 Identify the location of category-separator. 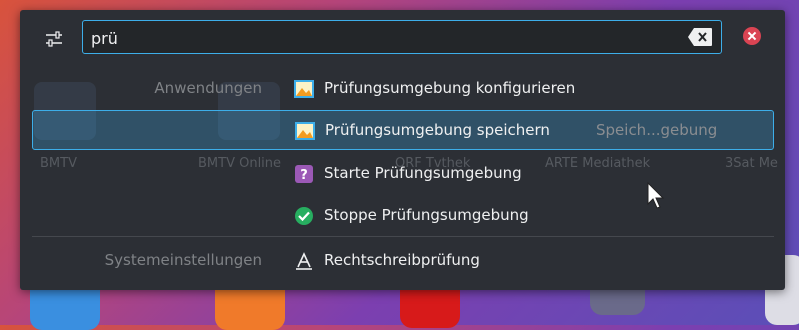
(403, 236).